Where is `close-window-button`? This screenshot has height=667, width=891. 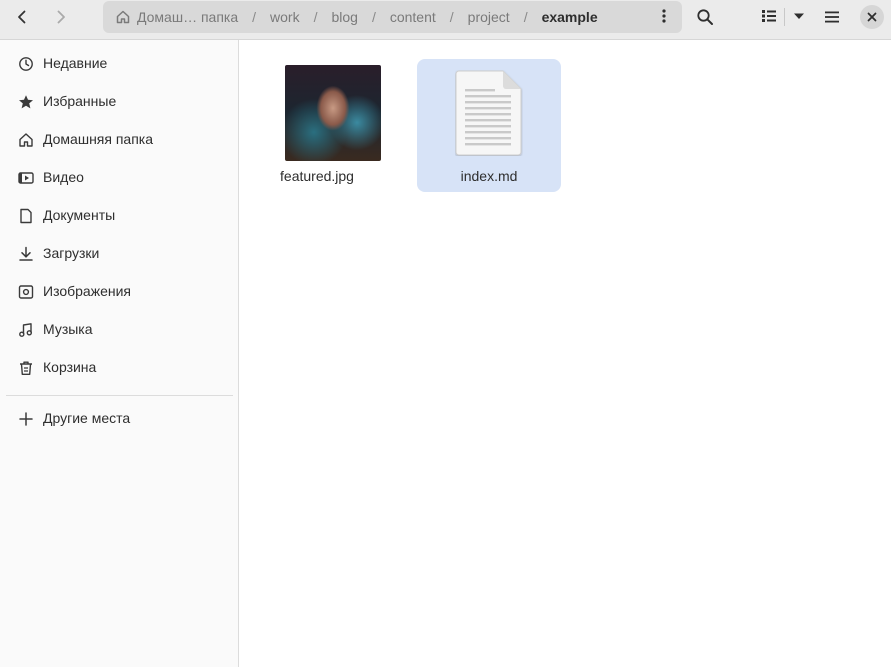
close-window-button is located at coordinates (872, 17).